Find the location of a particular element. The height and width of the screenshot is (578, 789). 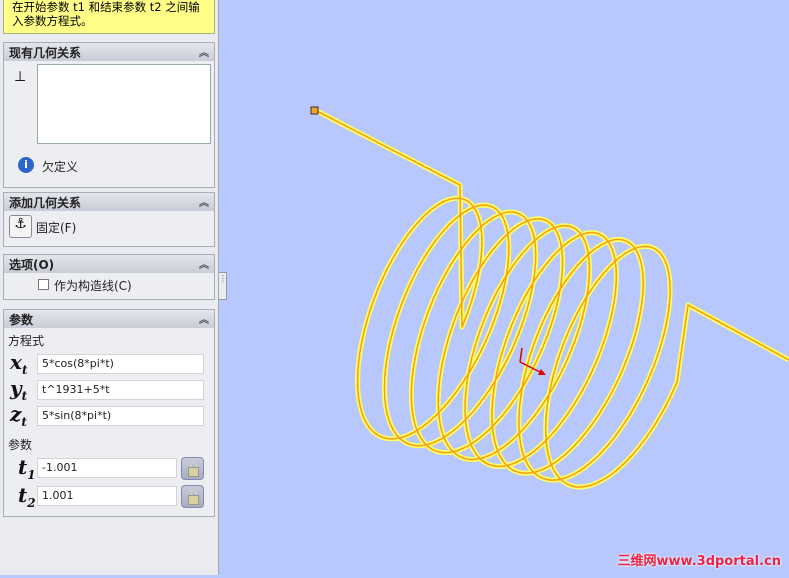

construction-checkbox is located at coordinates (43, 284).